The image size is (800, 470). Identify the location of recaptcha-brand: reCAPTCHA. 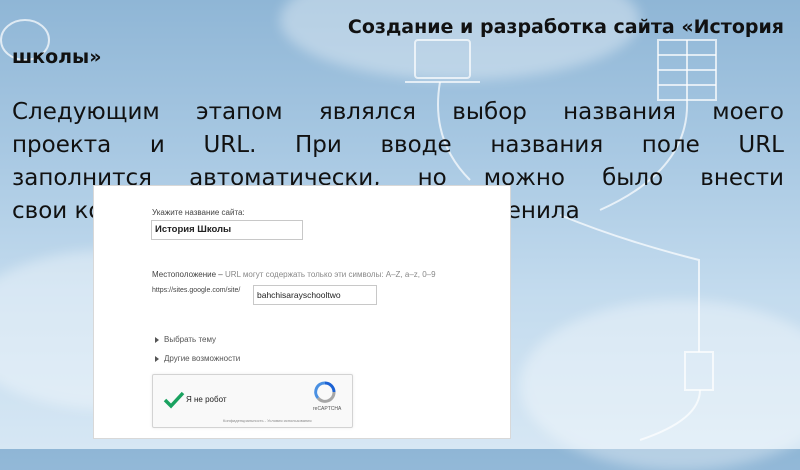
(327, 409).